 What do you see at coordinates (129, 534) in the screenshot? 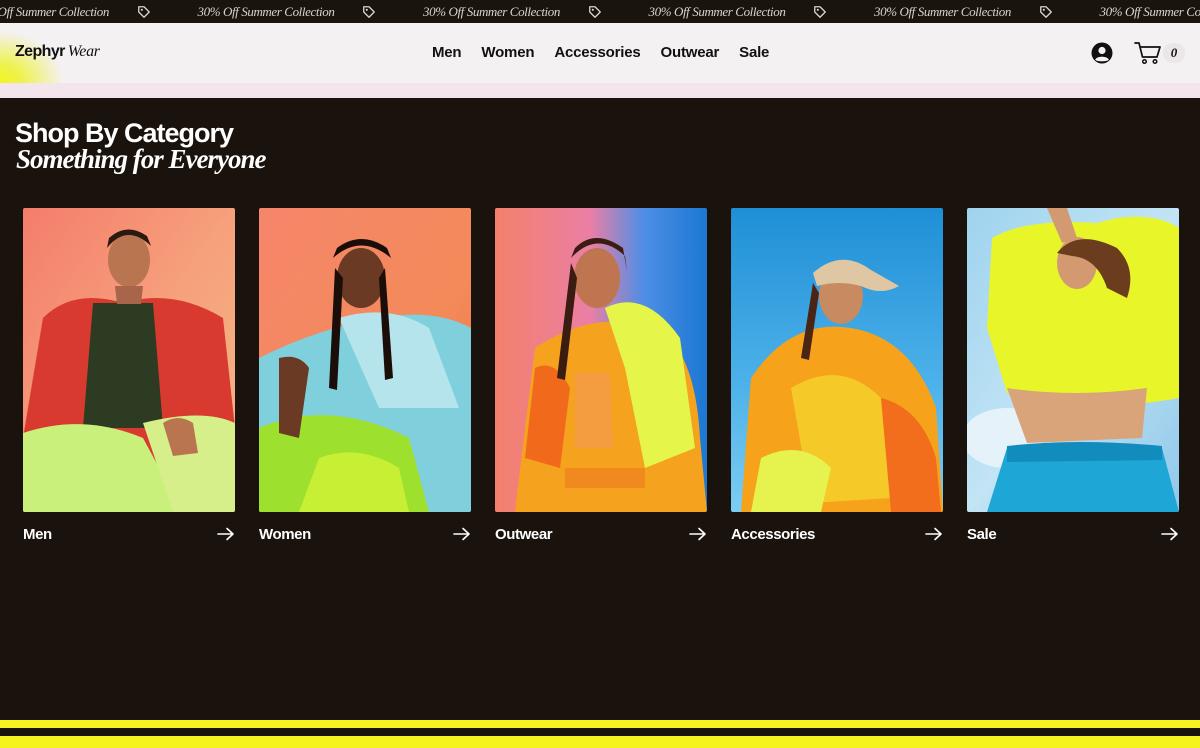
I see `category-footer: Men` at bounding box center [129, 534].